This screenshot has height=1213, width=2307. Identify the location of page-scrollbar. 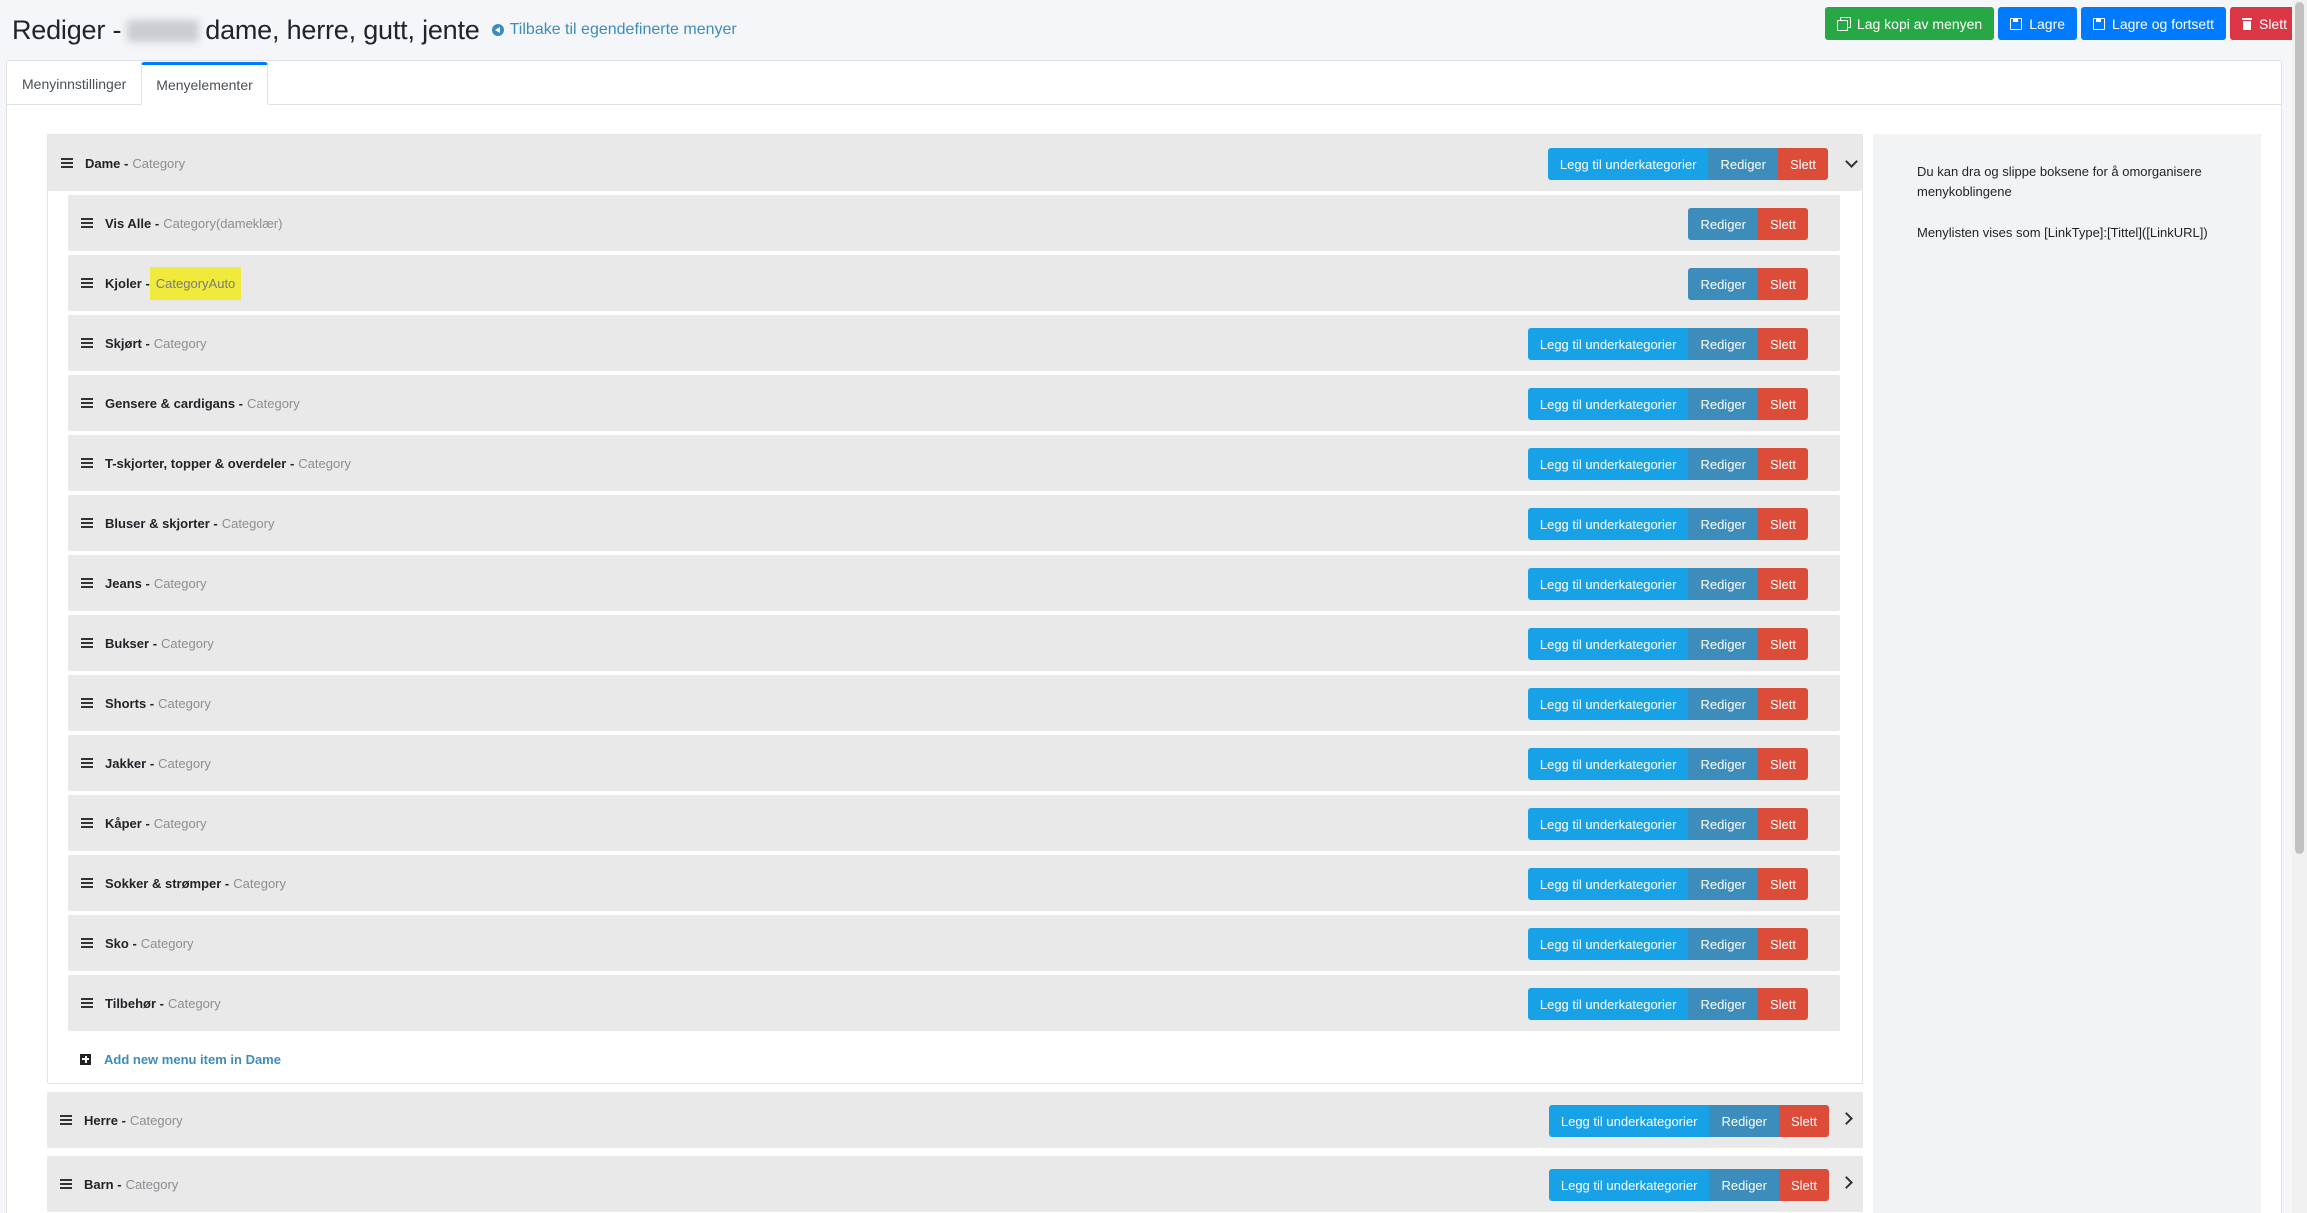
(2299, 606).